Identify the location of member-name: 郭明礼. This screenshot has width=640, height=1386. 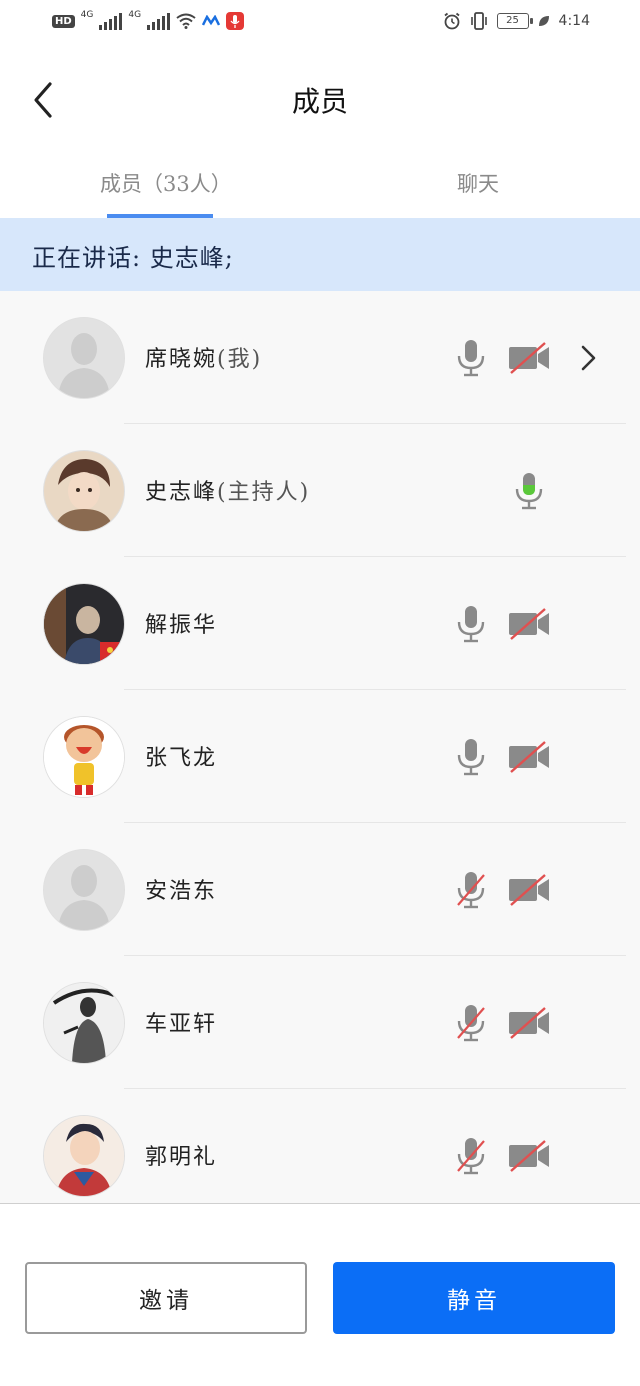
(181, 1155).